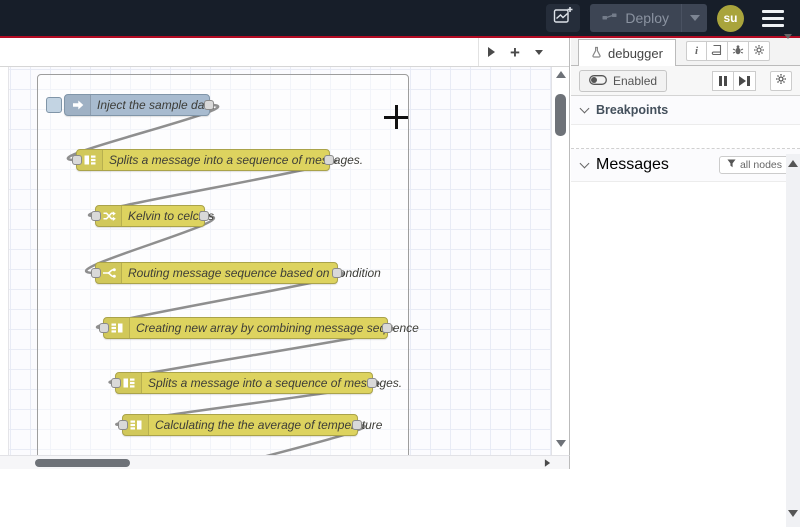  Describe the element at coordinates (685, 165) in the screenshot. I see `messages-section-header: Messages all nodes` at that location.